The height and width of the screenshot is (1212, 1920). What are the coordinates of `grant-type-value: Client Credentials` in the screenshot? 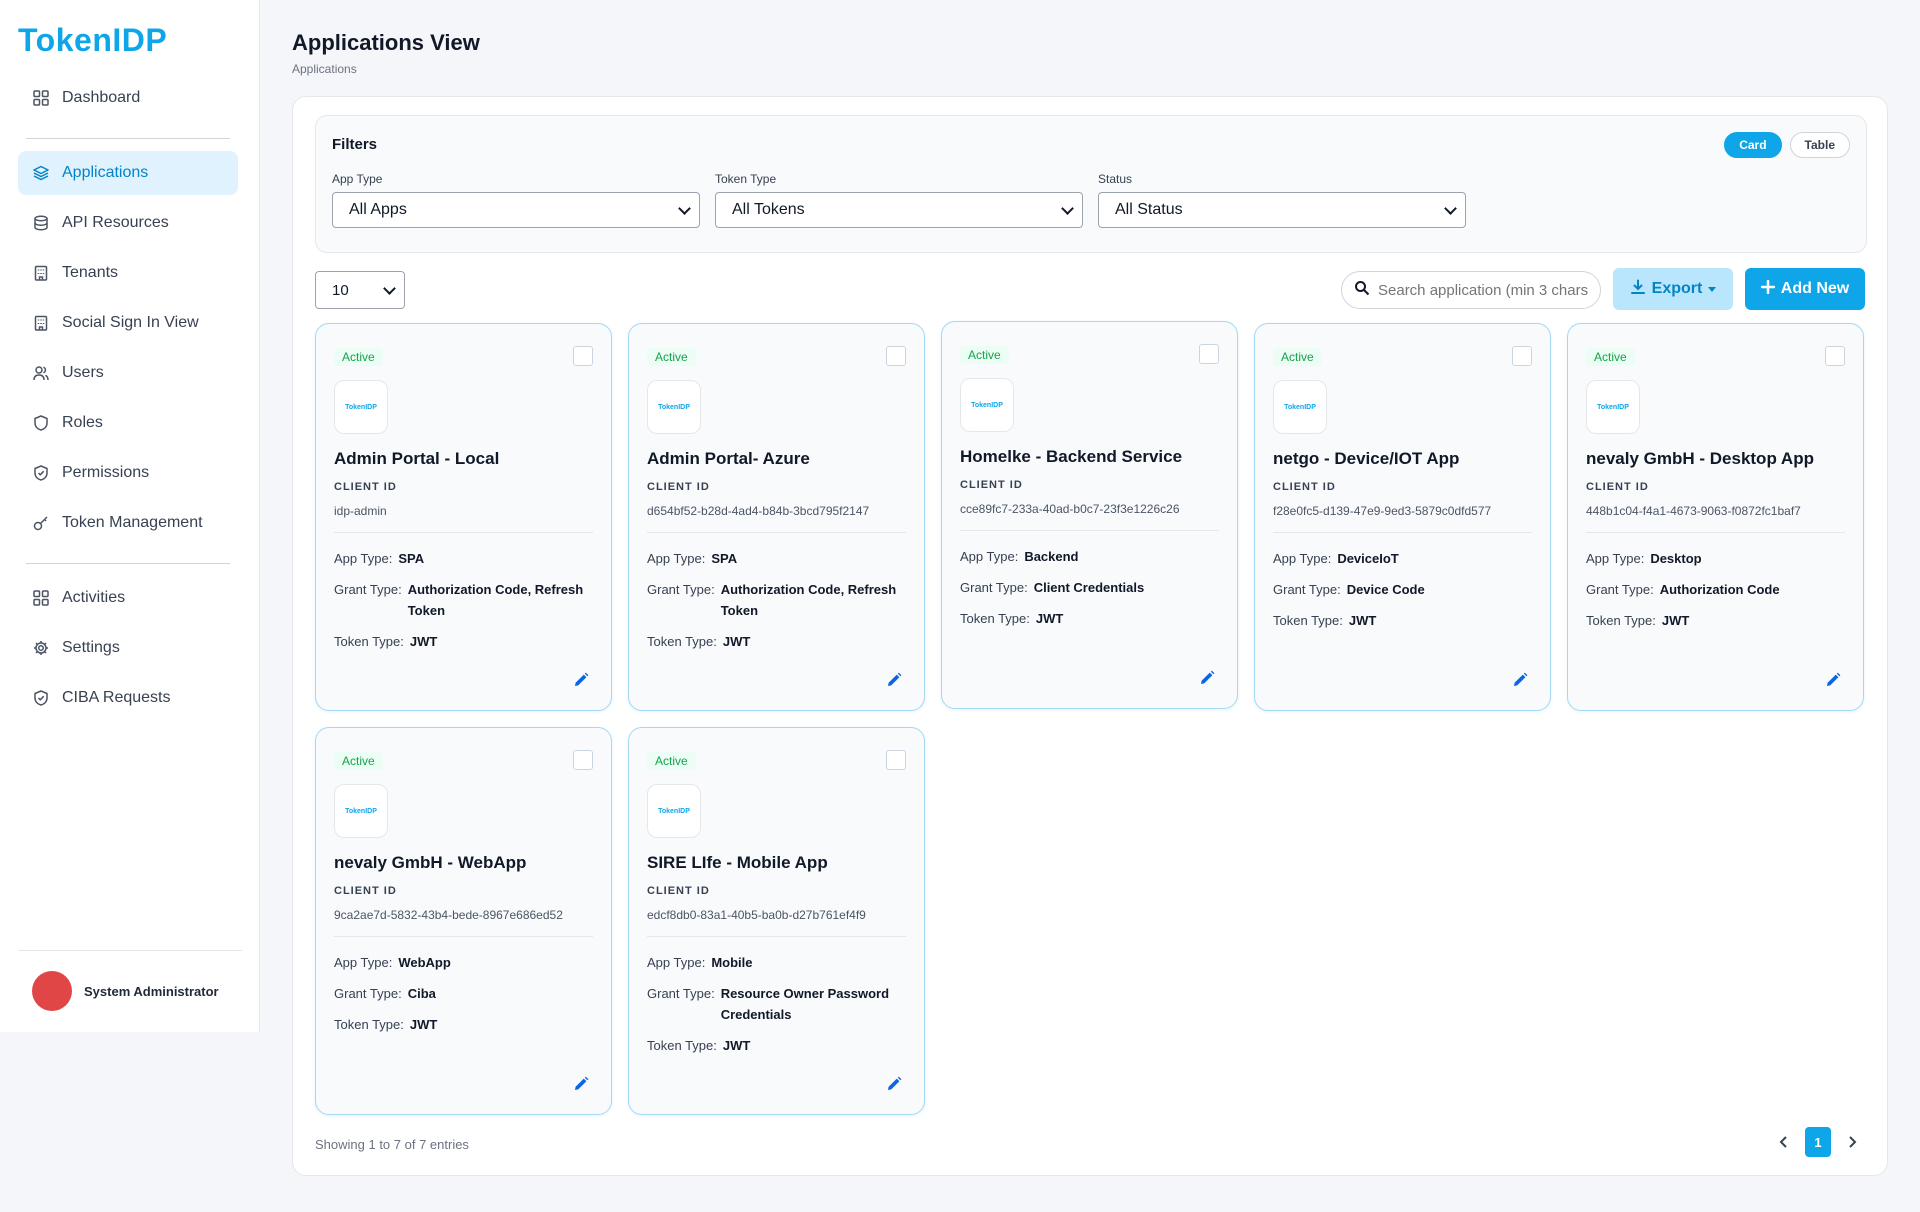 It's located at (1089, 587).